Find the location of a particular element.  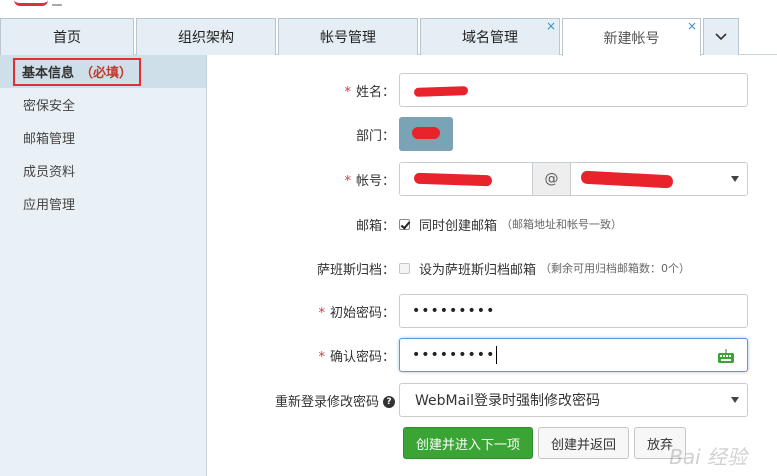

chevron-down-icon is located at coordinates (721, 37).